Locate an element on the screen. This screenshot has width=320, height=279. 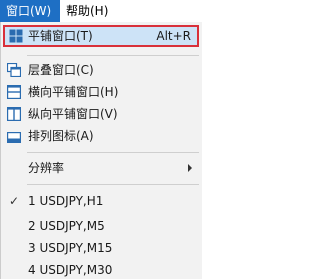
checkmark-icon: ✓ is located at coordinates (14, 201).